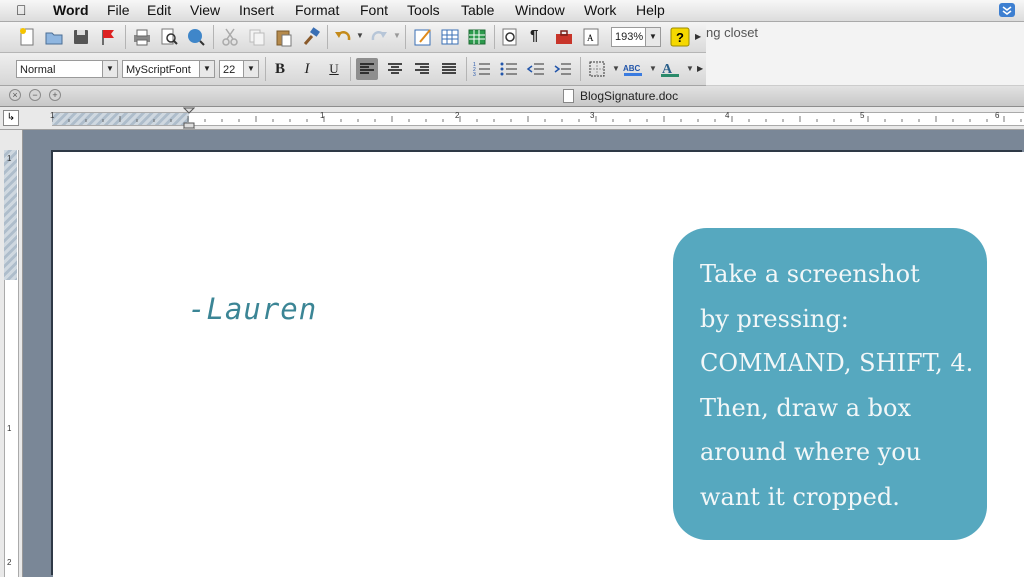 The height and width of the screenshot is (577, 1024). What do you see at coordinates (15, 95) in the screenshot?
I see `close-window-icon: ×` at bounding box center [15, 95].